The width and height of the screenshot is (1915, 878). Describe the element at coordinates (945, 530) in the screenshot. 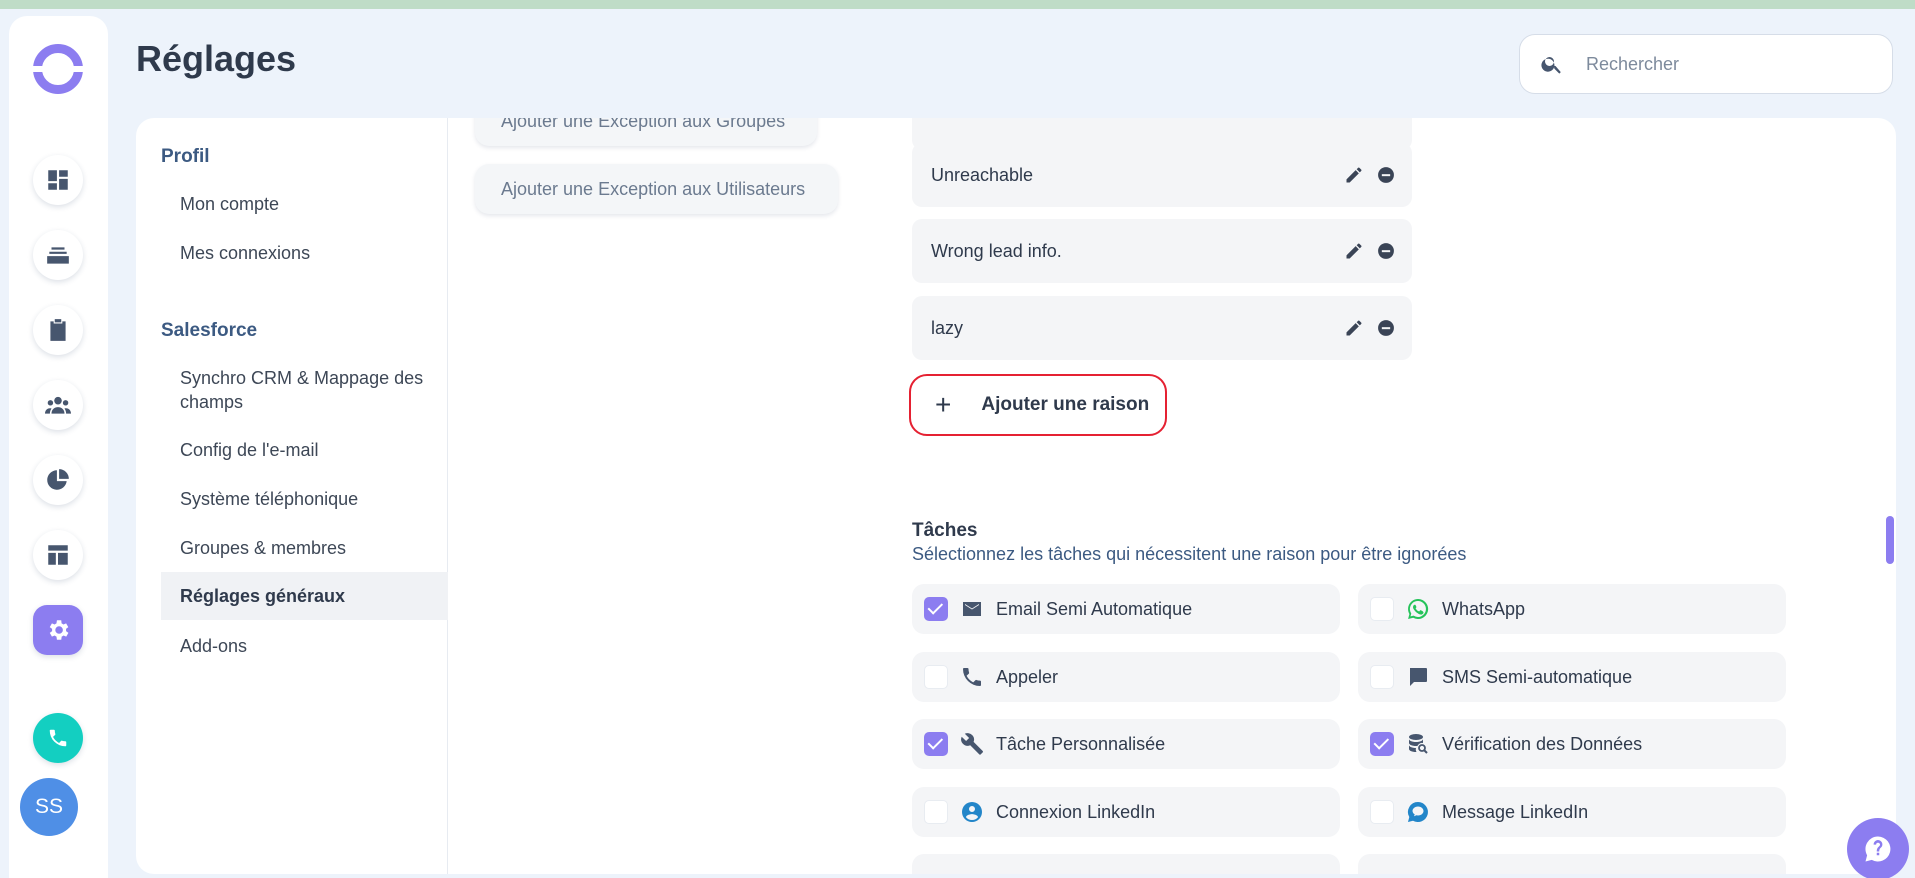

I see `tasks-title: Tâches` at that location.